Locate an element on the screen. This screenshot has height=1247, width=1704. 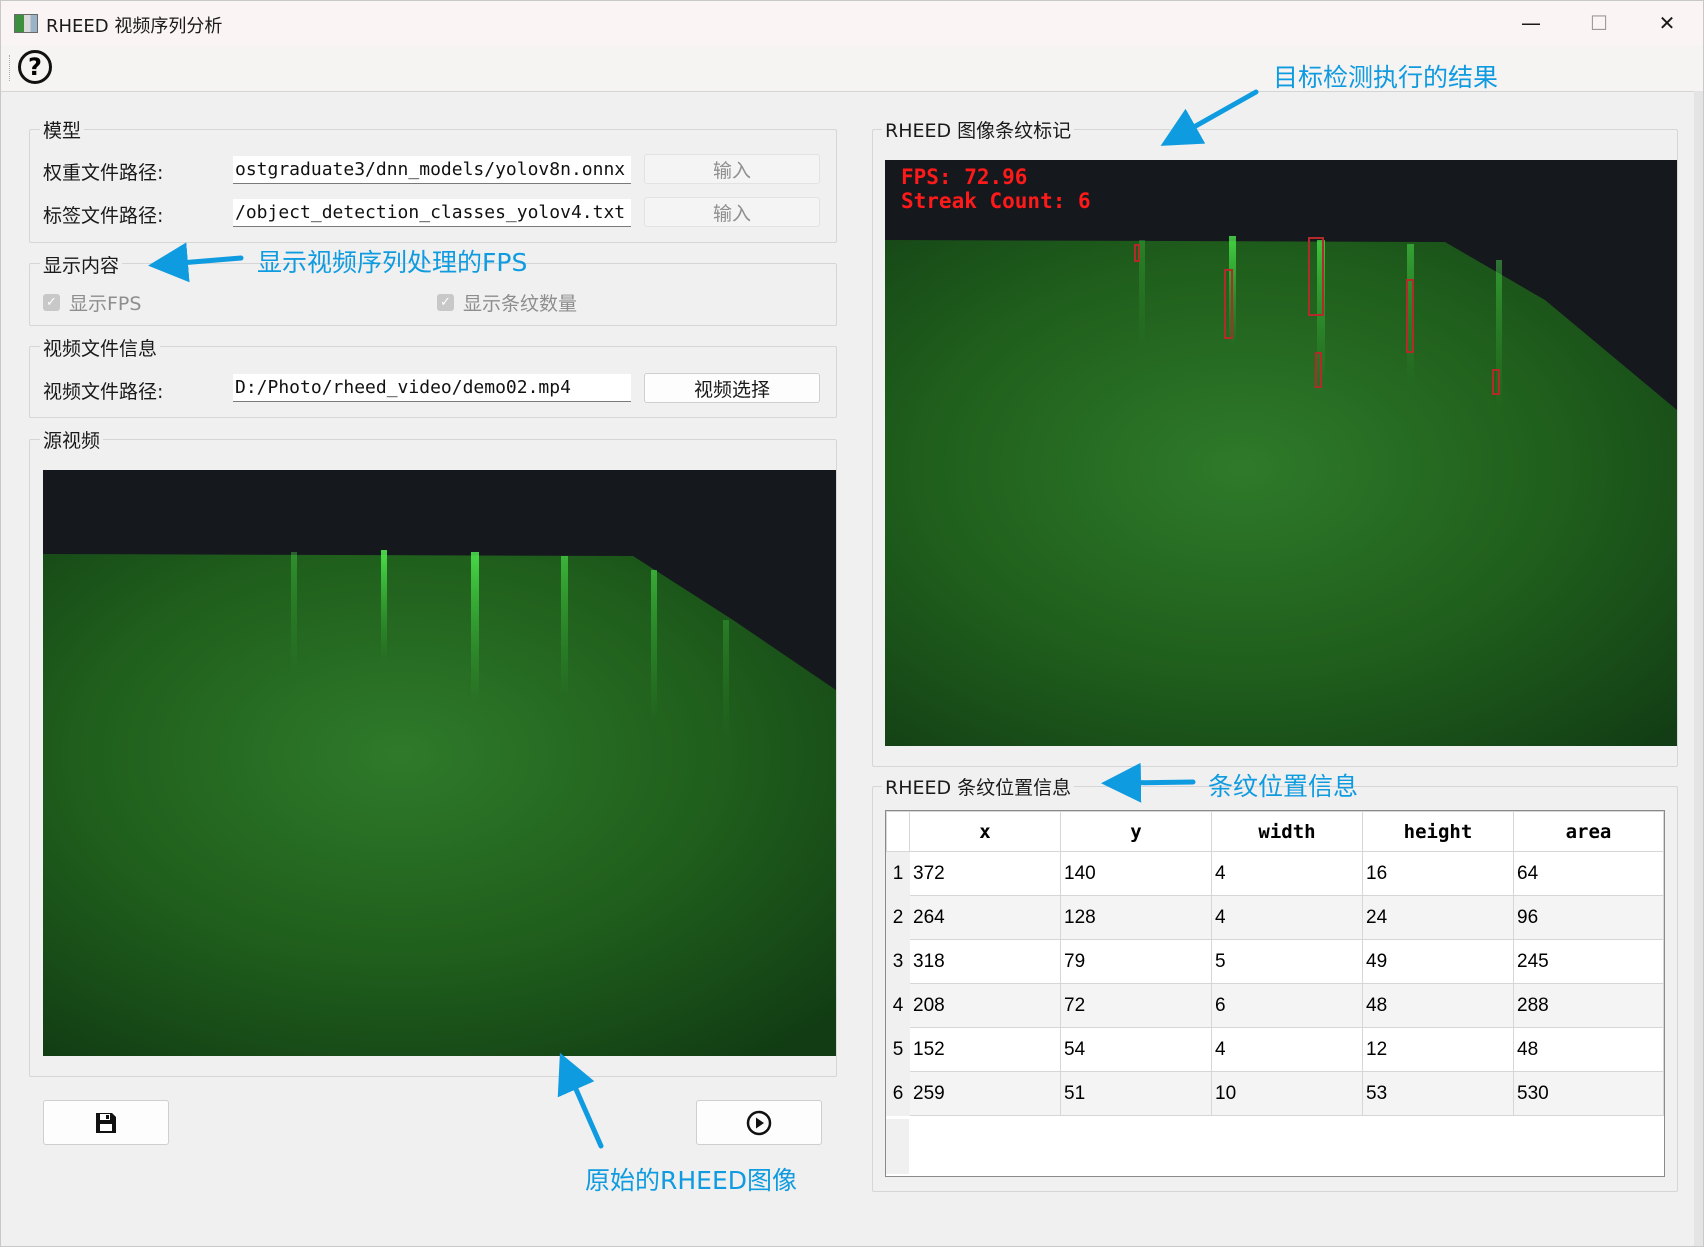
arrow-to-position-group is located at coordinates (1148, 782).